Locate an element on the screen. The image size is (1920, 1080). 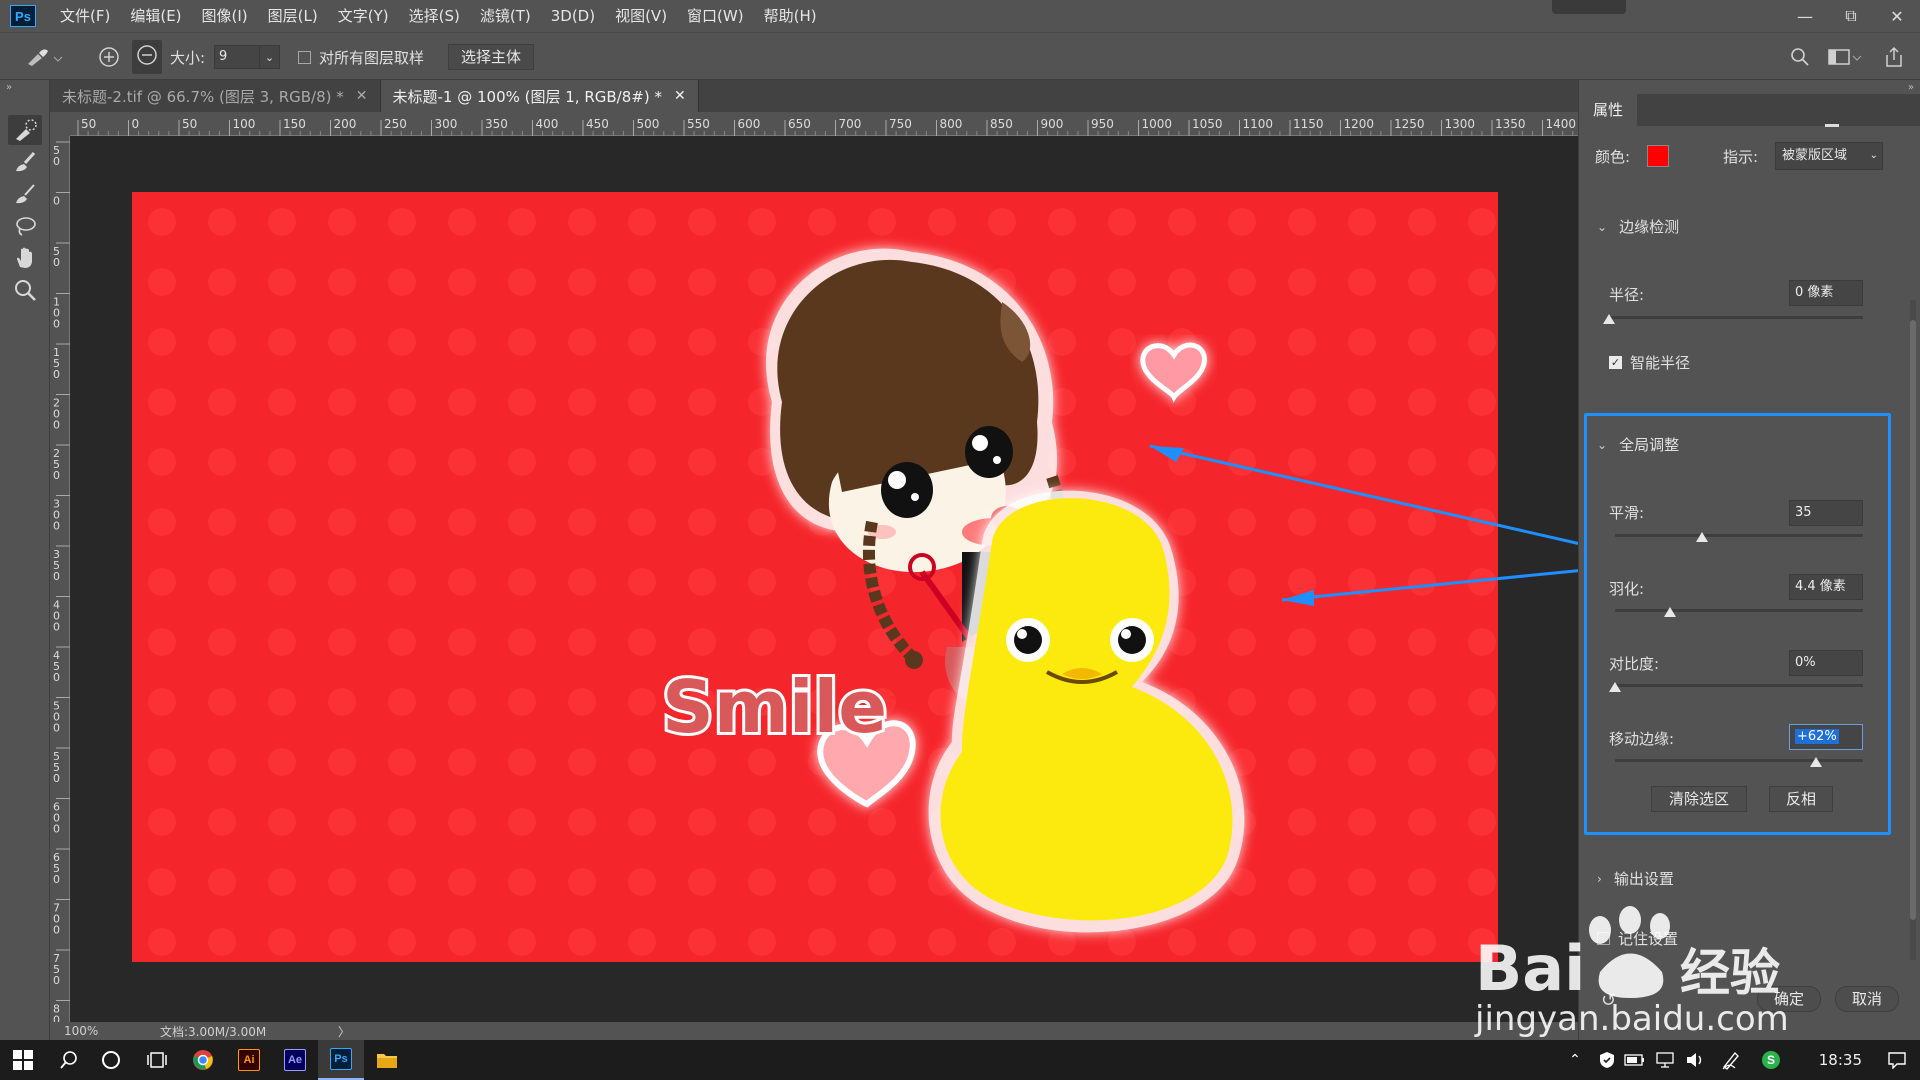
status-menu-icon: 〉 is located at coordinates (344, 1031).